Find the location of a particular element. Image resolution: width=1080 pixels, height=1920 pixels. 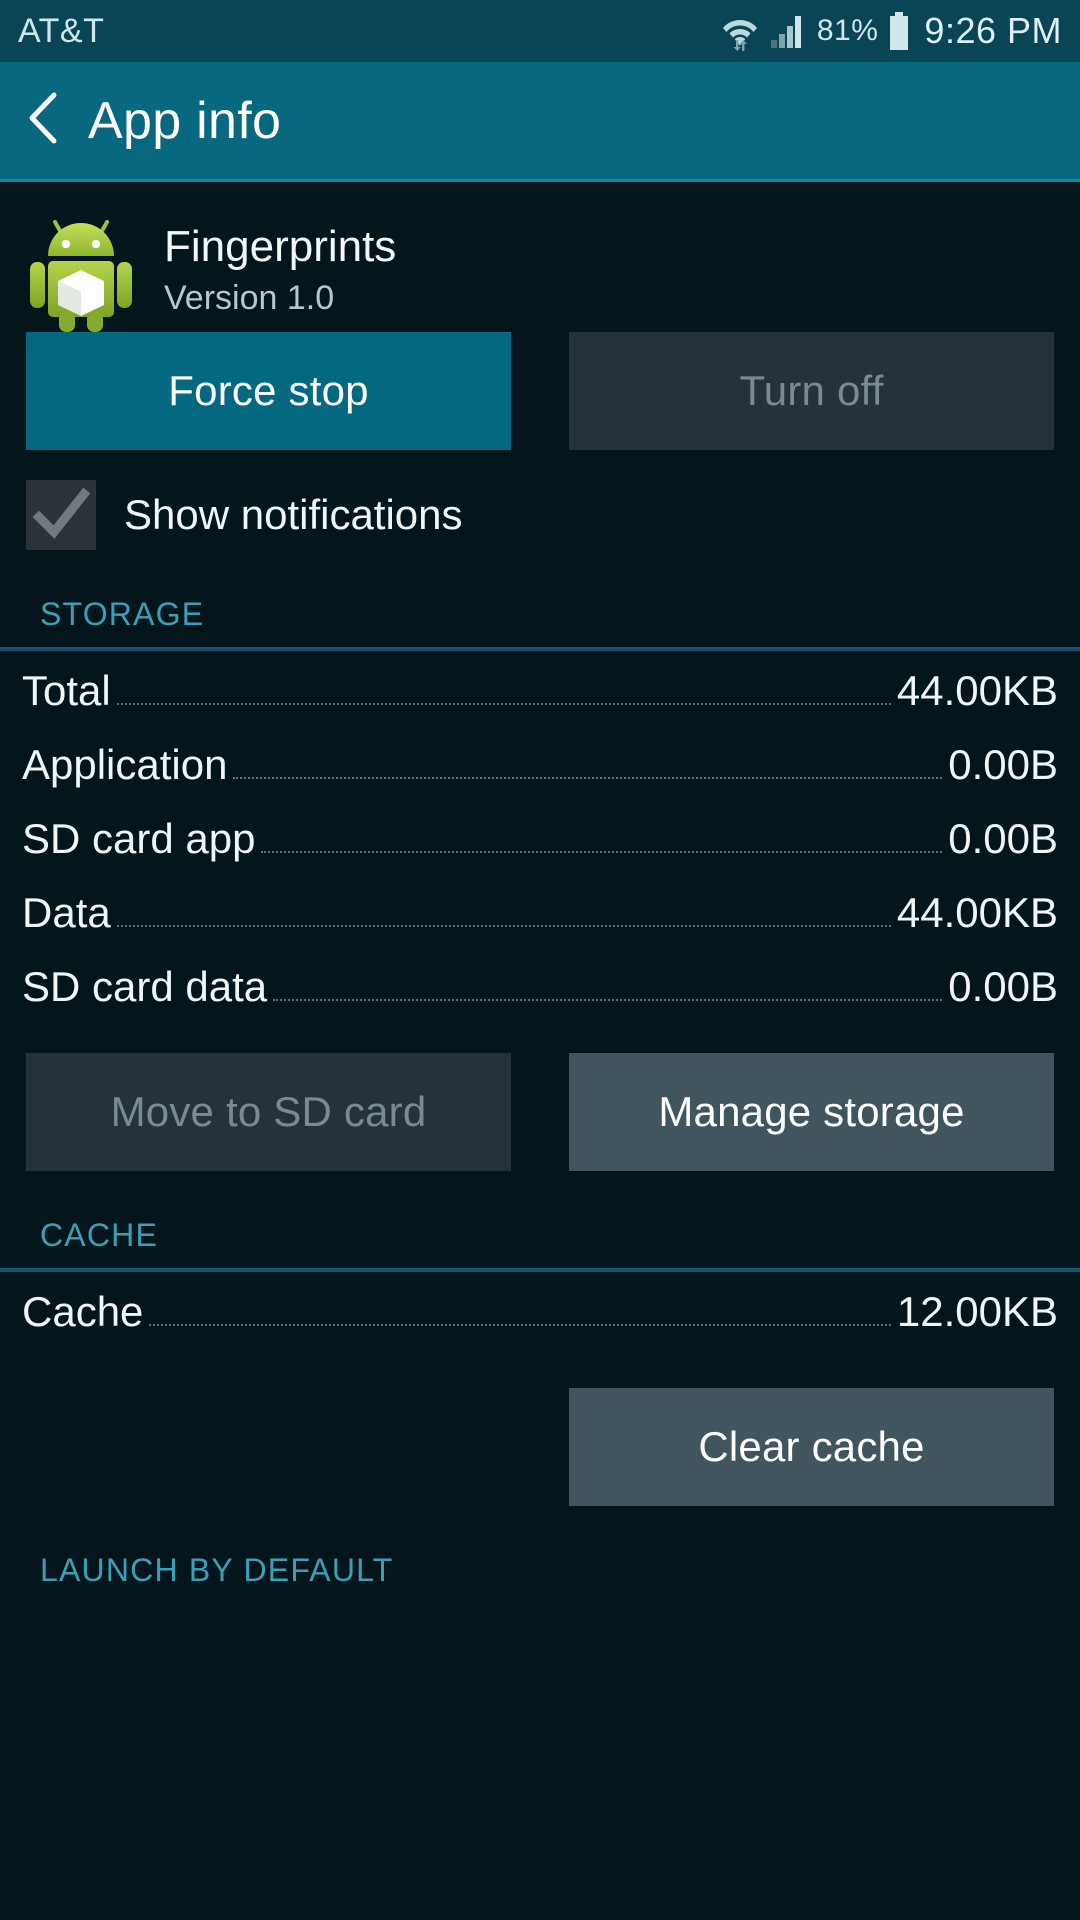

show-notifications-label: Show notifications is located at coordinates (293, 514).